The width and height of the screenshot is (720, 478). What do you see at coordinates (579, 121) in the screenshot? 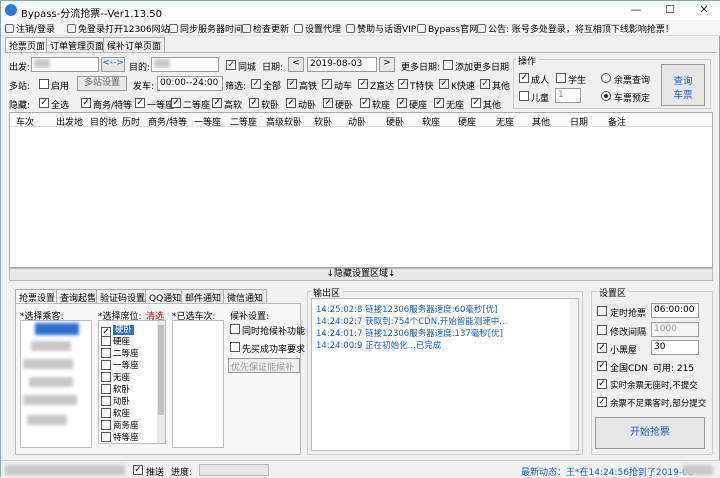
I see `col-date: 日期` at bounding box center [579, 121].